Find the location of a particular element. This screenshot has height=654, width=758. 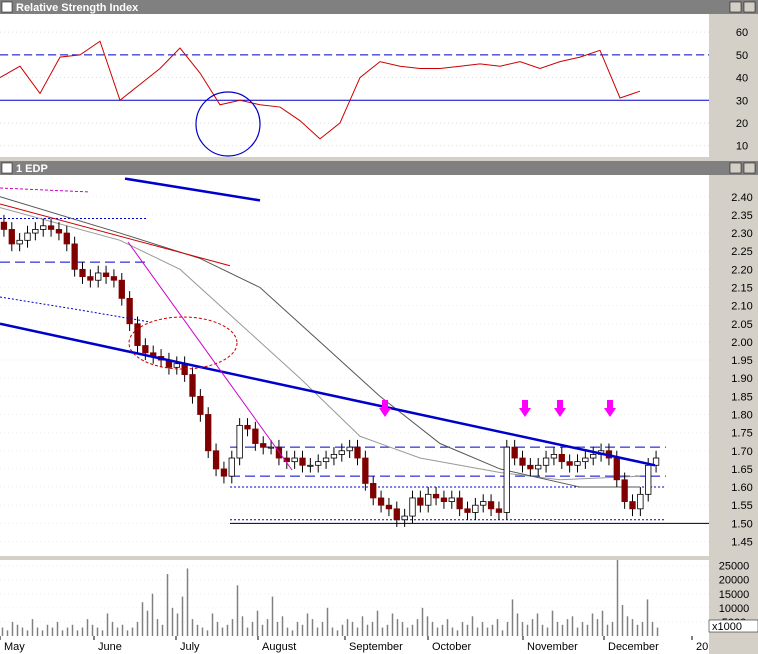

rsi-panel-icon is located at coordinates (7, 7).